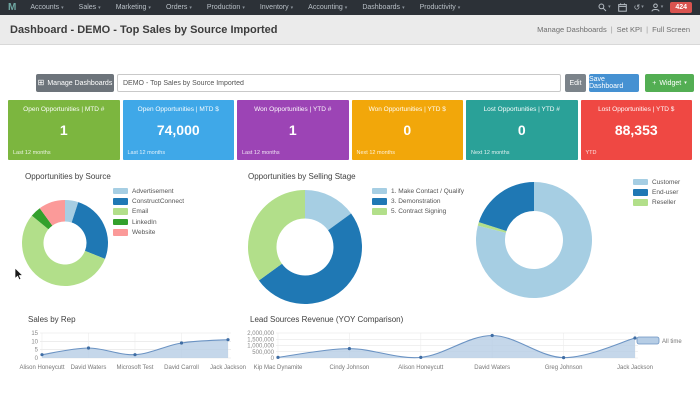 The width and height of the screenshot is (700, 400). What do you see at coordinates (179, 7) in the screenshot?
I see `nav-menu-orders: Orders ▾` at bounding box center [179, 7].